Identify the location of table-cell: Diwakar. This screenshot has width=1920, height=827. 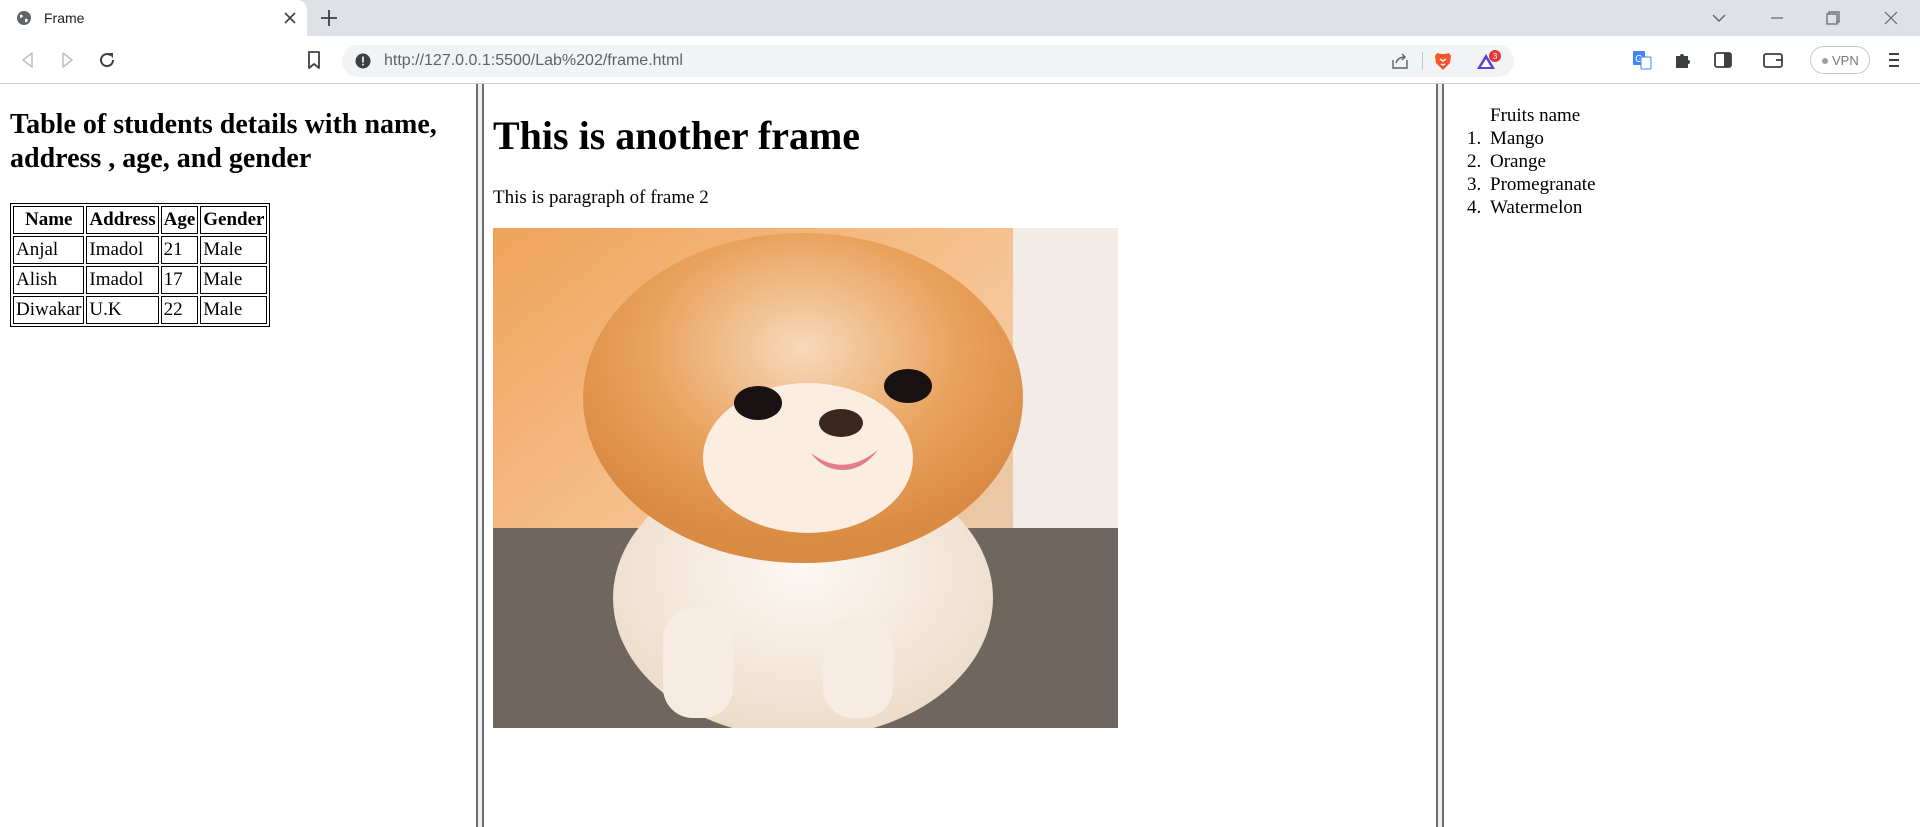
(49, 310).